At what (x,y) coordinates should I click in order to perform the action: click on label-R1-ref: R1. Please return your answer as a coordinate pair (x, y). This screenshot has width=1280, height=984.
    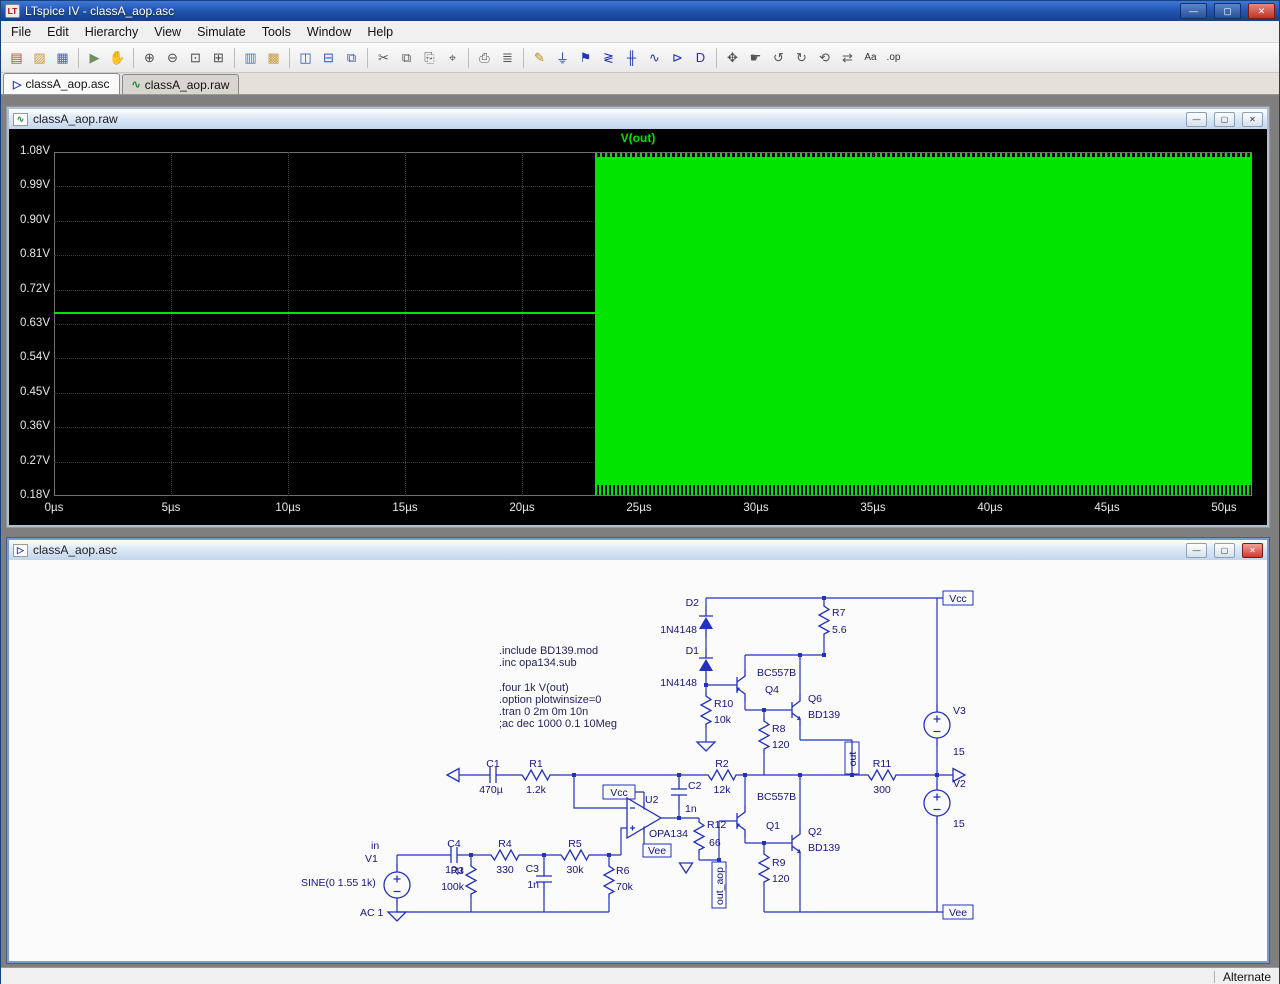
    Looking at the image, I should click on (536, 764).